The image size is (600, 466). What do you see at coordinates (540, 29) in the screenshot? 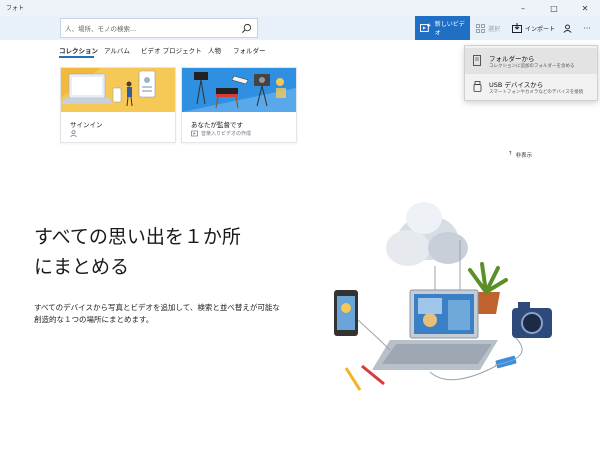
I see `import-label: インポート` at bounding box center [540, 29].